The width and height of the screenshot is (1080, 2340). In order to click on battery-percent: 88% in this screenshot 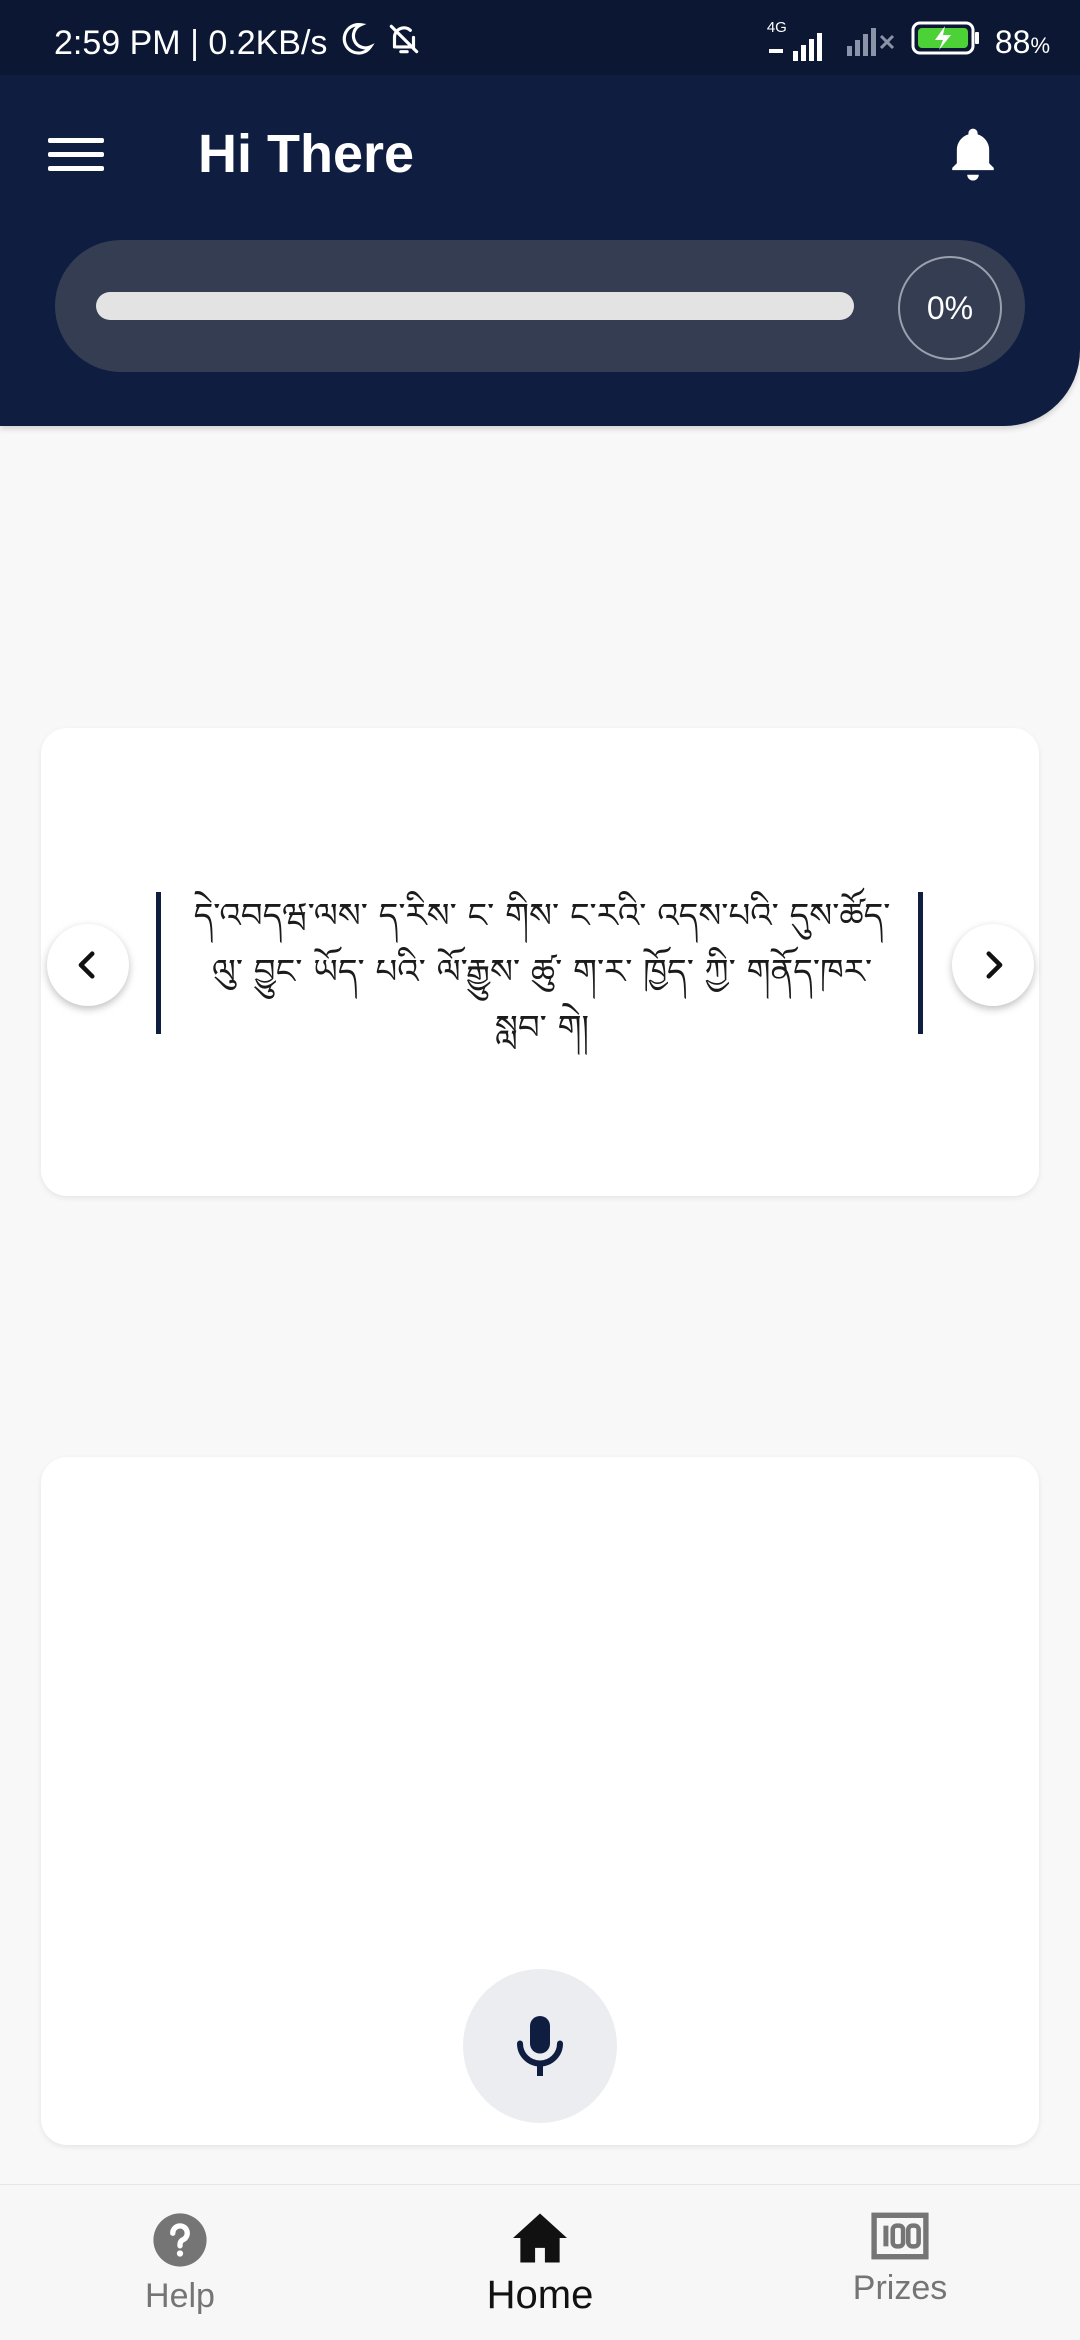, I will do `click(1022, 42)`.